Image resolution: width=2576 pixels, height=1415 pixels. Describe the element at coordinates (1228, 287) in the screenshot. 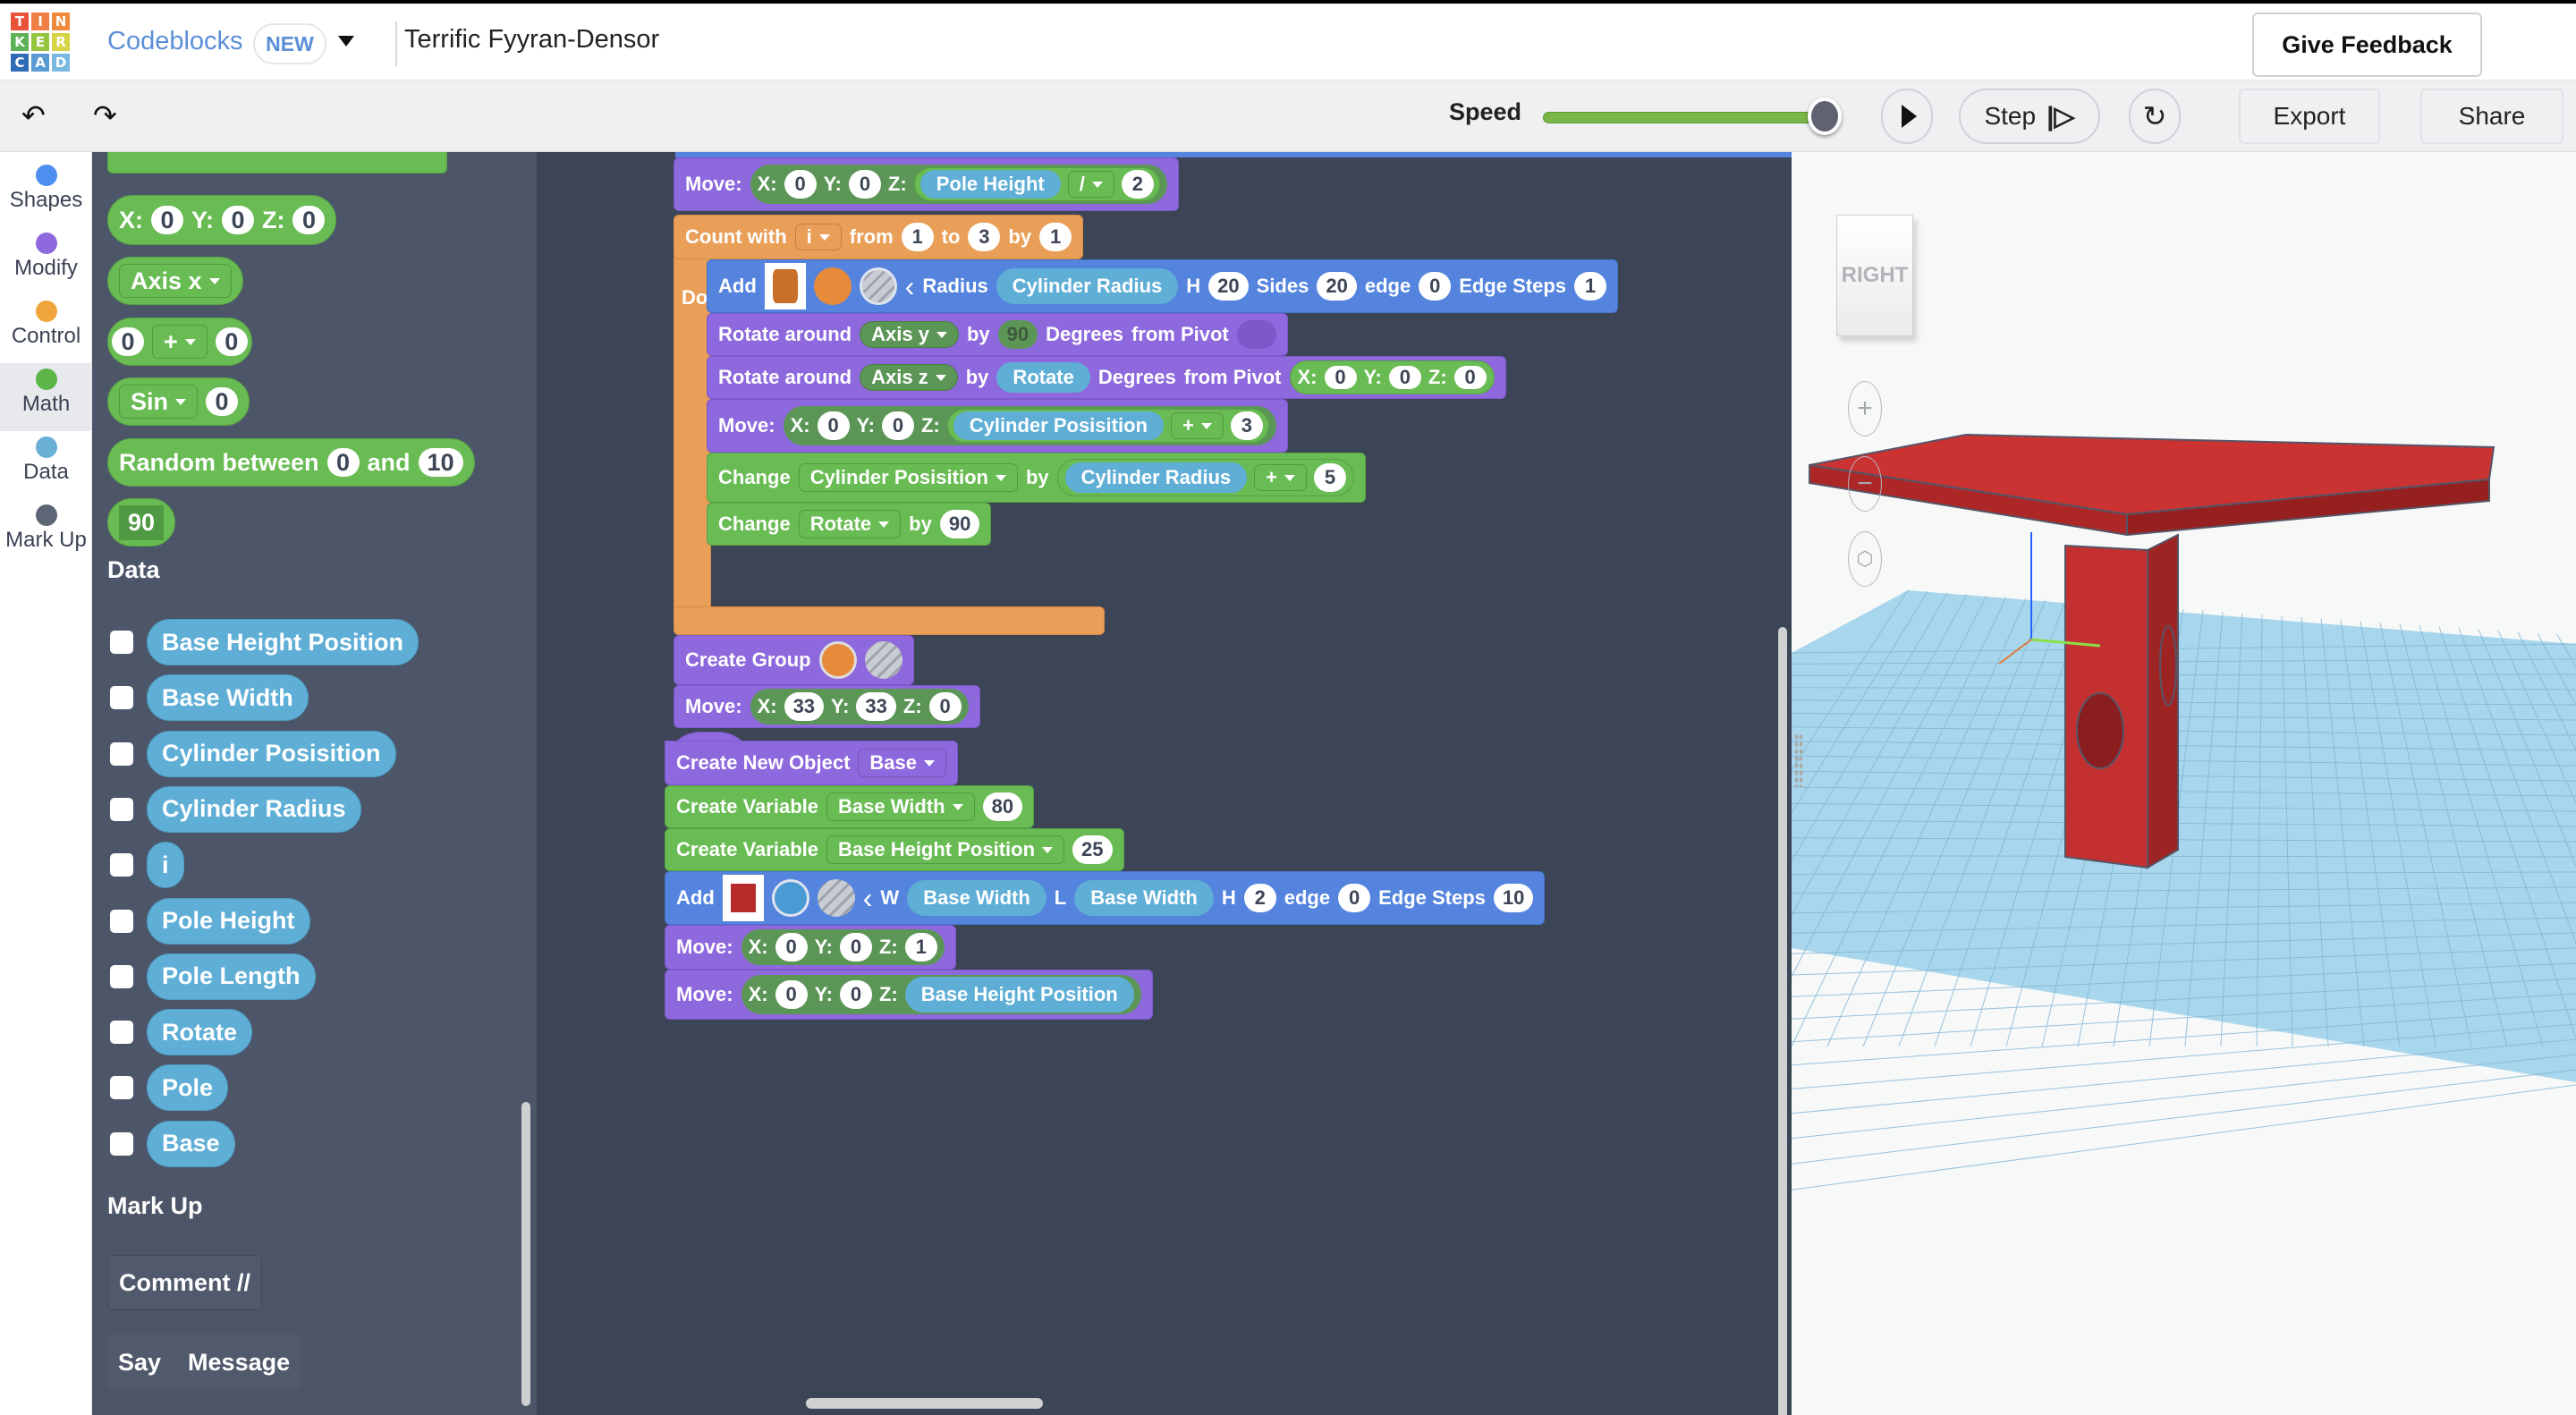

I see `h-input: 20` at that location.